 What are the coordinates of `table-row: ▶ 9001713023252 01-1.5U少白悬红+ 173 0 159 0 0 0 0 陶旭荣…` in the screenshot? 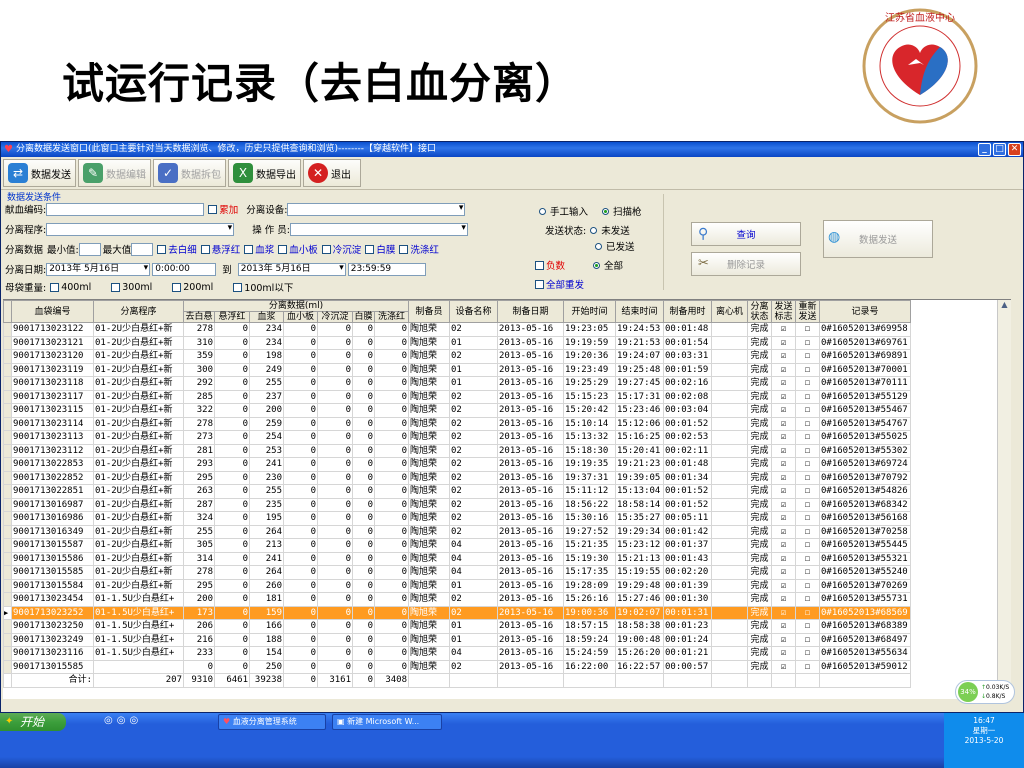 It's located at (457, 612).